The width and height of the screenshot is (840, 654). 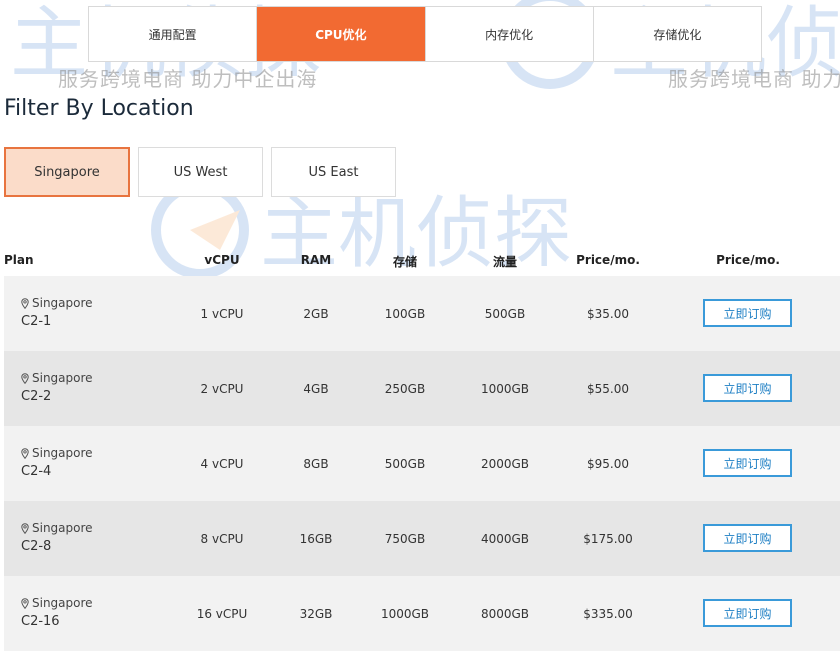 What do you see at coordinates (510, 34) in the screenshot?
I see `tab-memory-optimized: 内存优化` at bounding box center [510, 34].